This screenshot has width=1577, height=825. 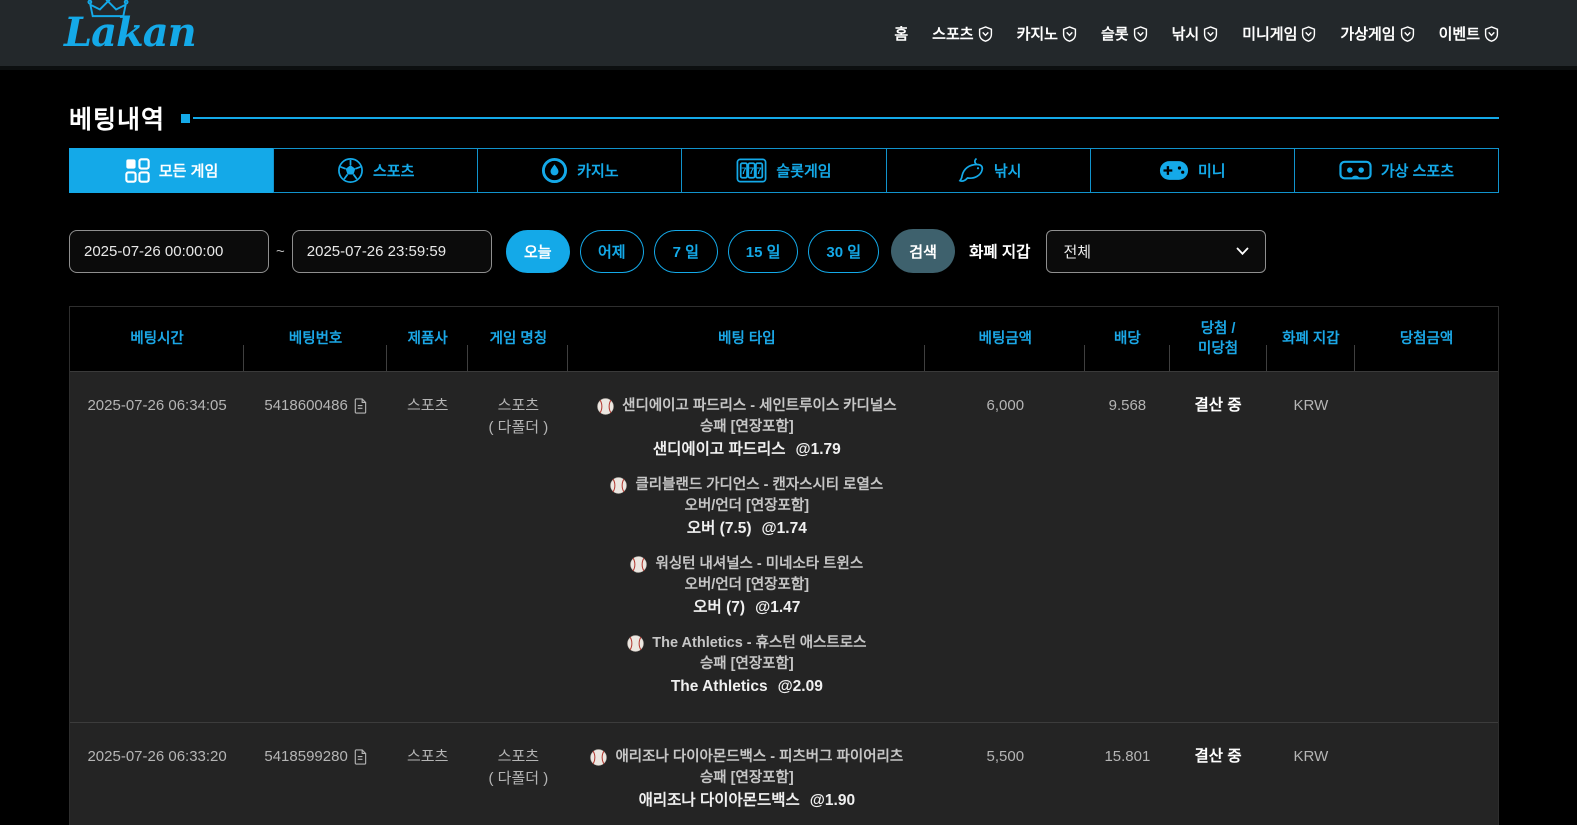 What do you see at coordinates (844, 251) in the screenshot?
I see `range-button-30d: 30 일` at bounding box center [844, 251].